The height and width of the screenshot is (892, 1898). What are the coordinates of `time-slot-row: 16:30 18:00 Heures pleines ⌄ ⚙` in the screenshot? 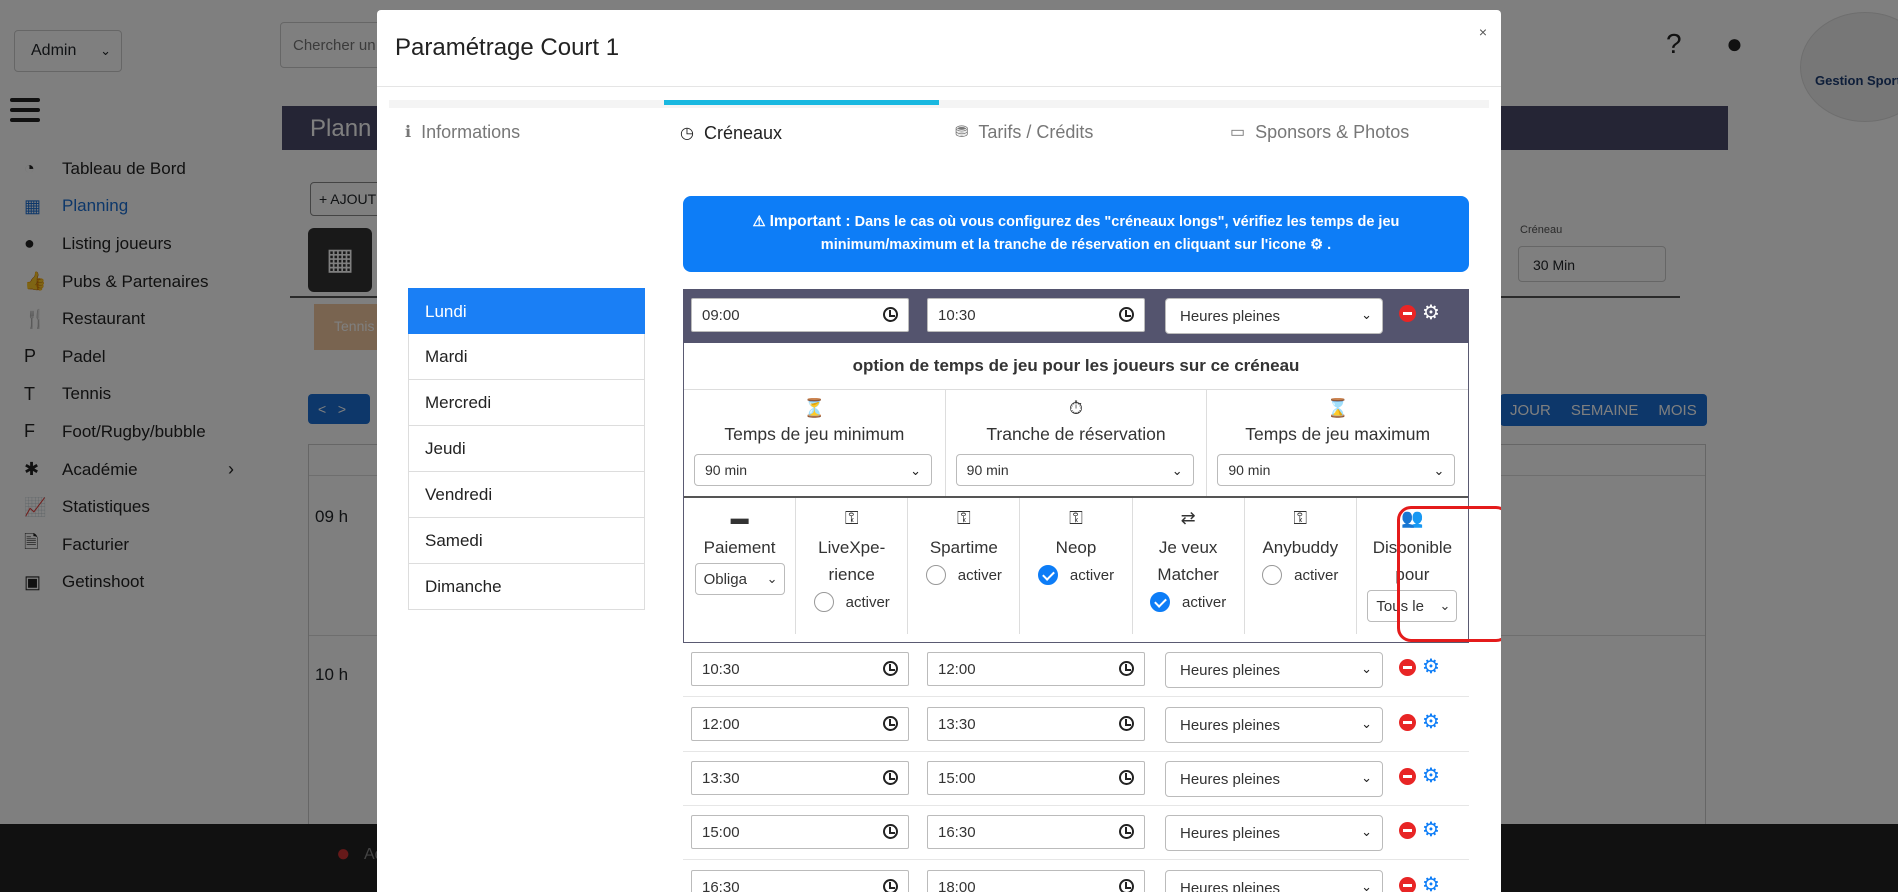 It's located at (1076, 876).